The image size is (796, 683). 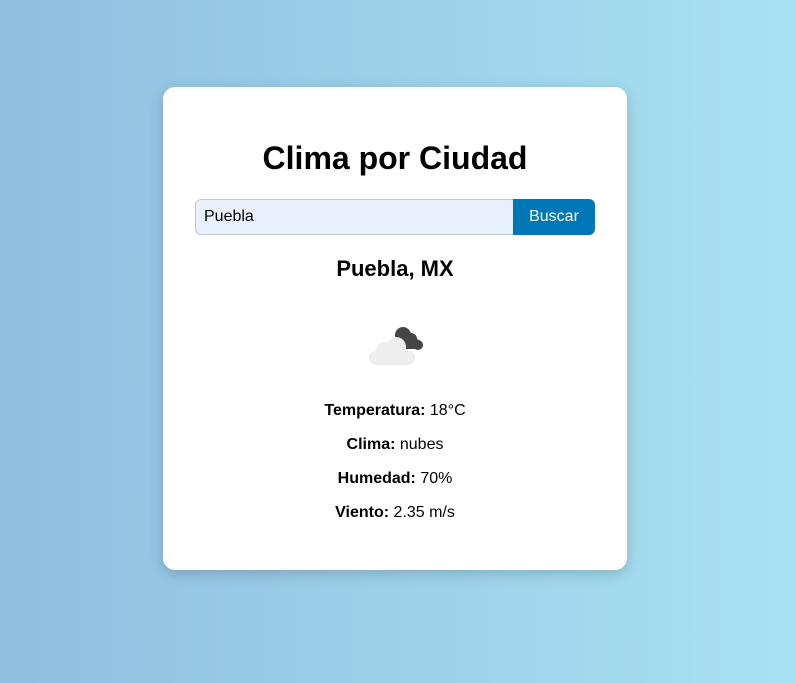 I want to click on detail-wind: Viento: 2.35 m/s, so click(x=395, y=513).